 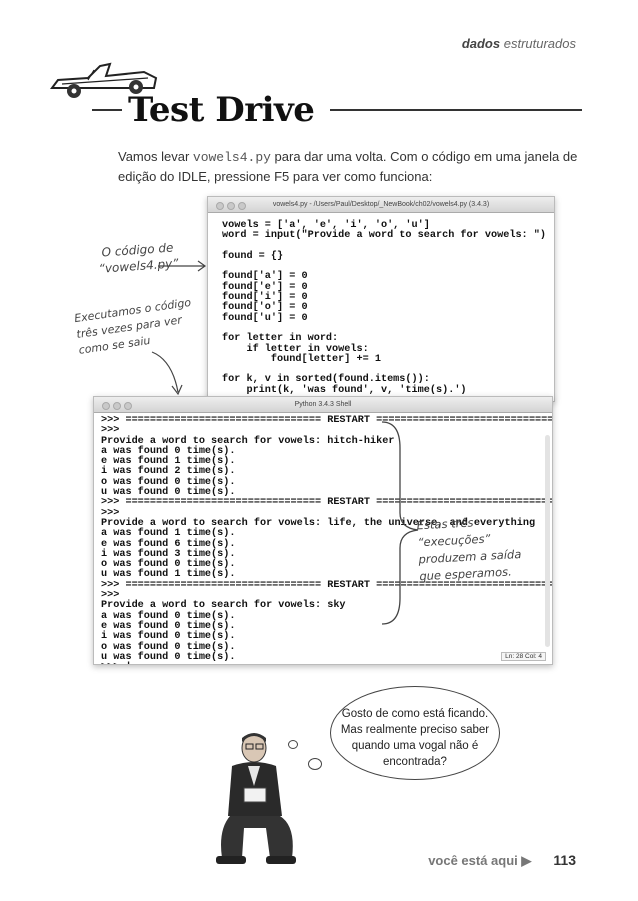 What do you see at coordinates (107, 110) in the screenshot?
I see `title-rule-left` at bounding box center [107, 110].